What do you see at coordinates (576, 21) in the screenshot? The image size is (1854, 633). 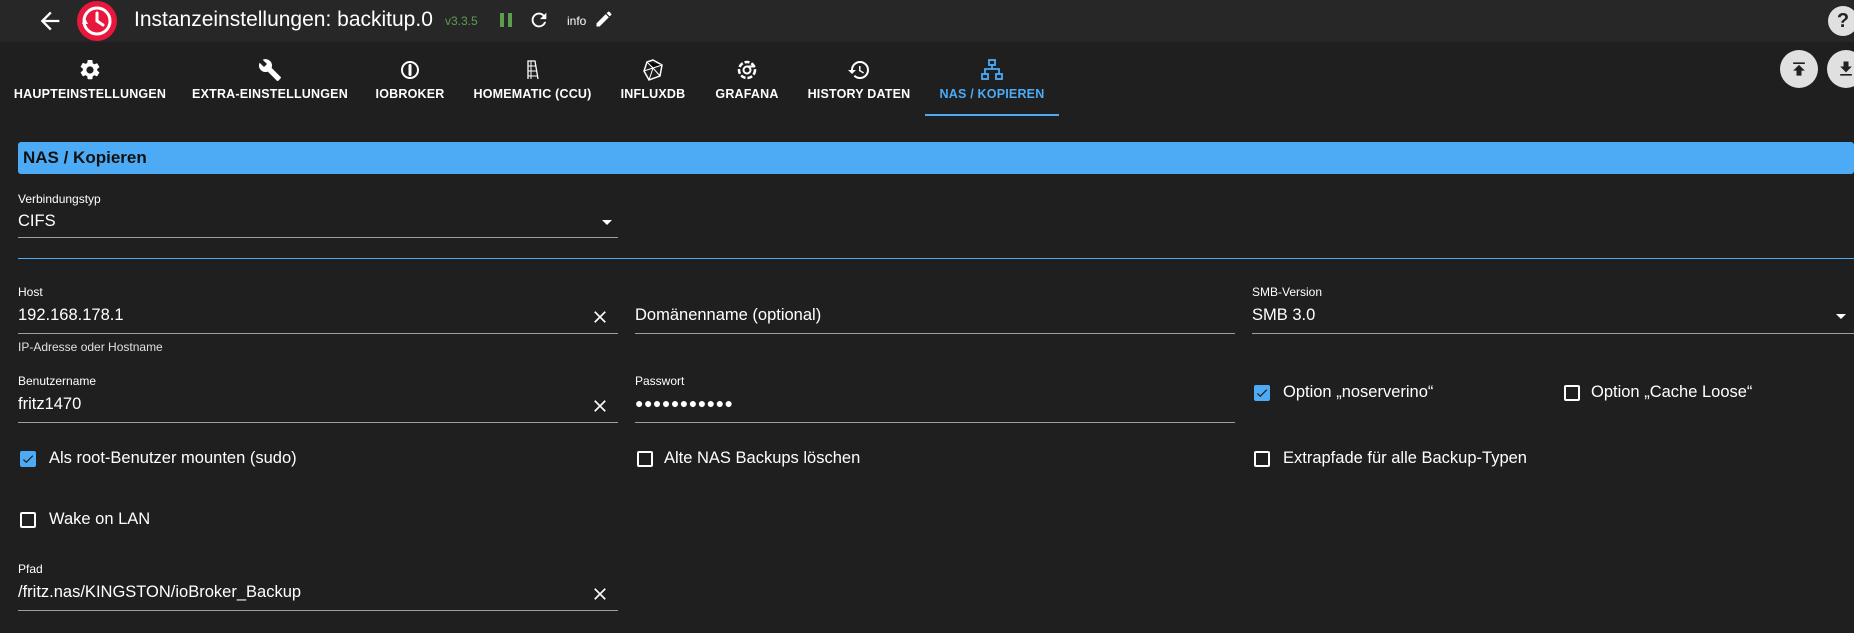 I see `info-label: info` at bounding box center [576, 21].